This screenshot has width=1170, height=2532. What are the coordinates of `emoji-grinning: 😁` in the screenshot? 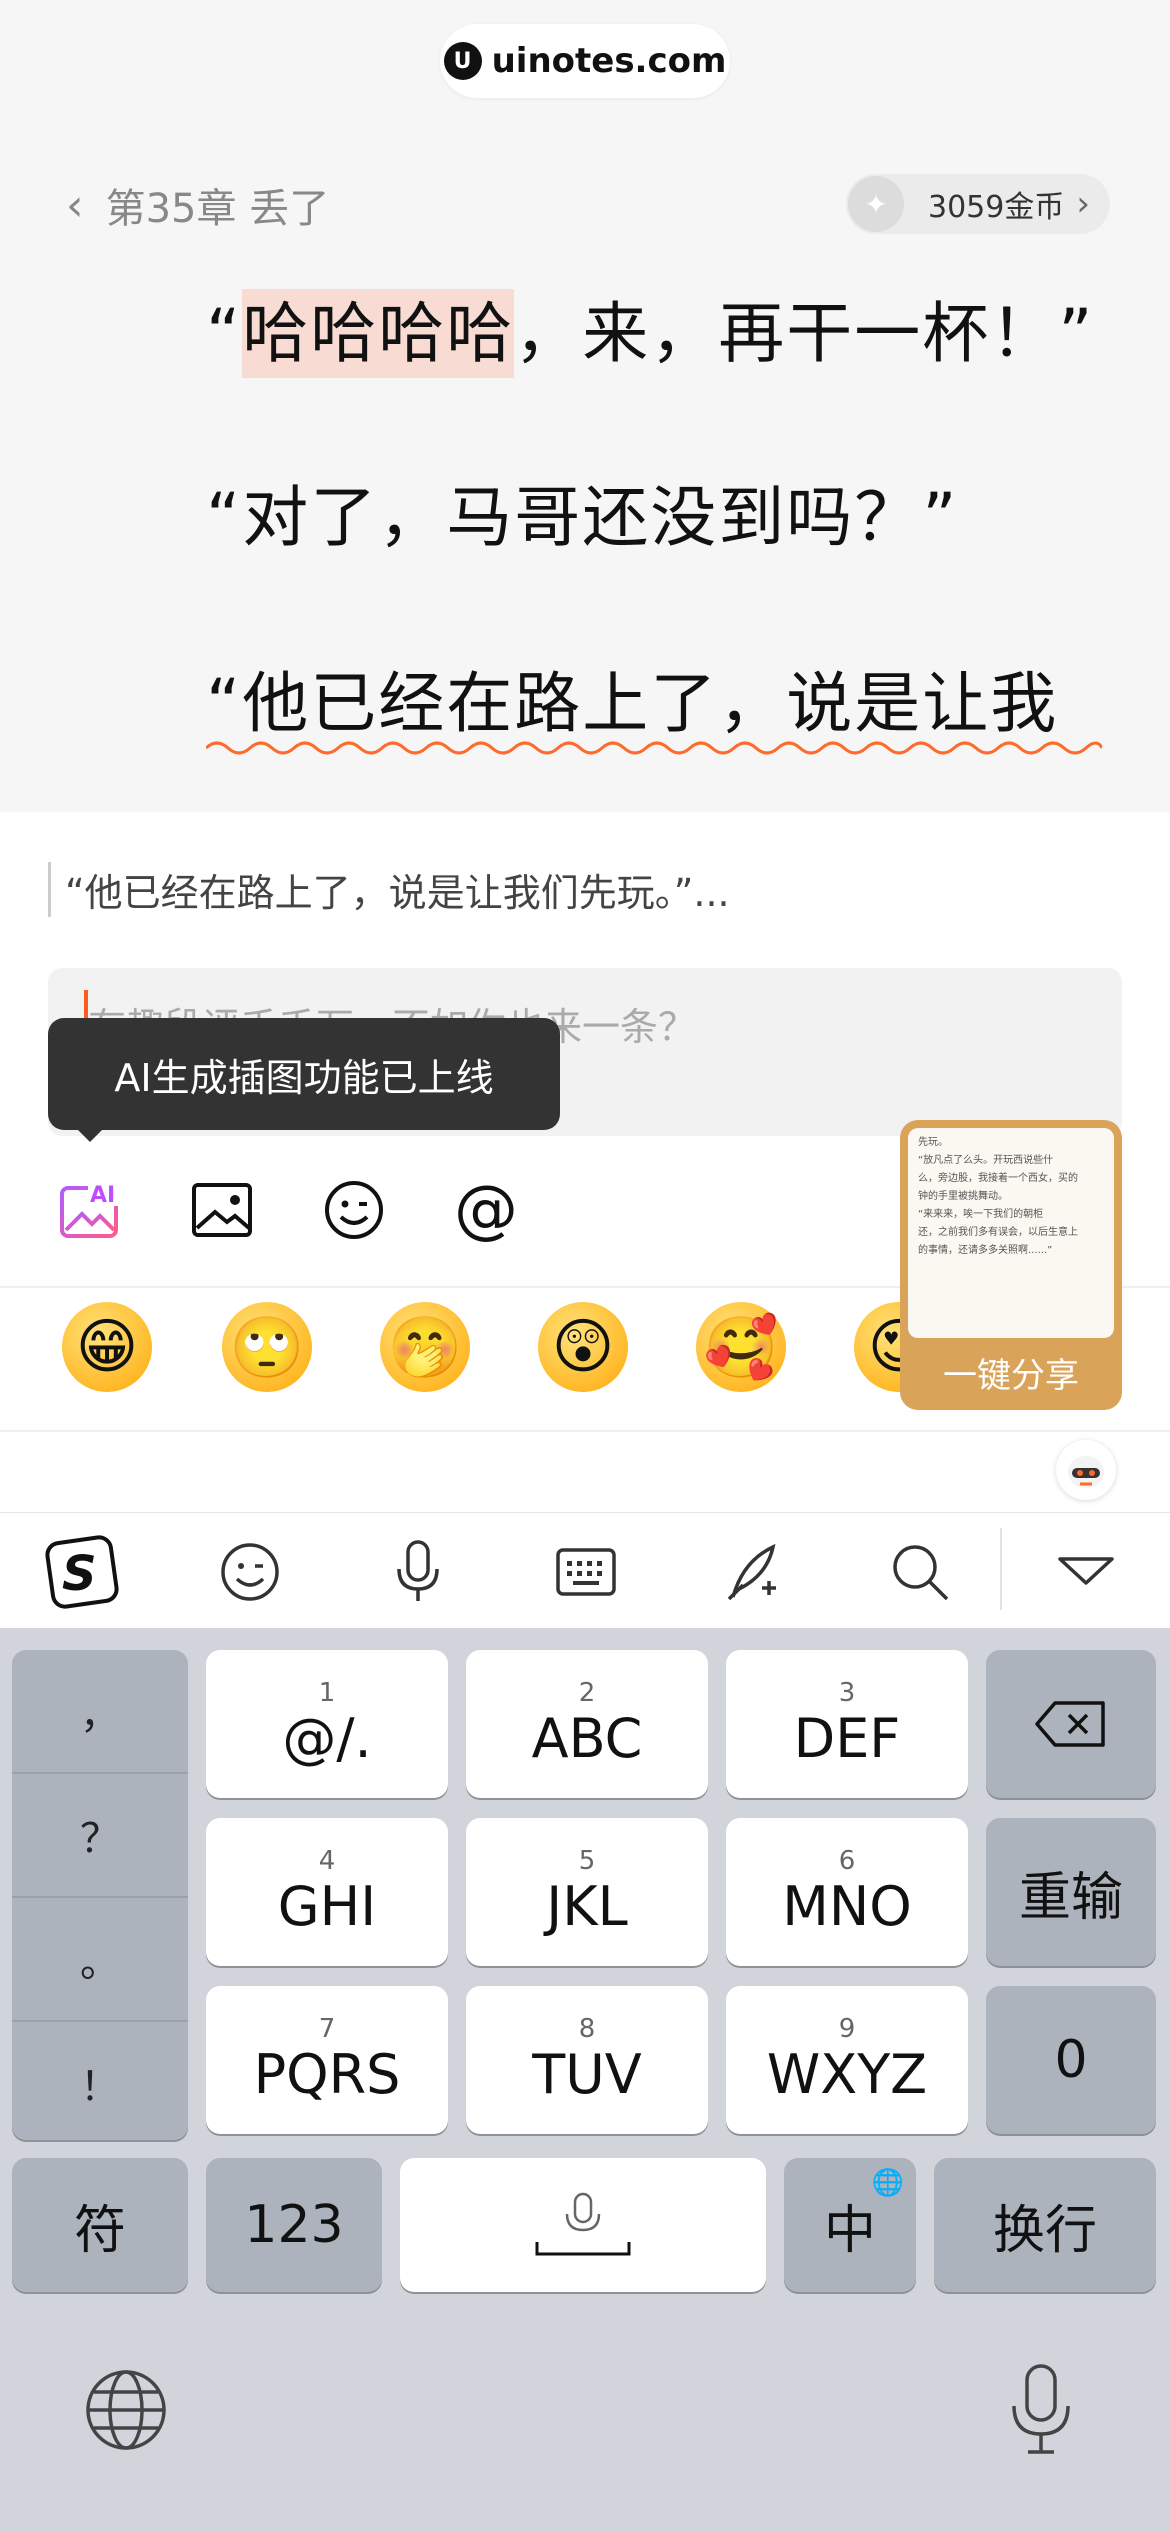 It's located at (107, 1347).